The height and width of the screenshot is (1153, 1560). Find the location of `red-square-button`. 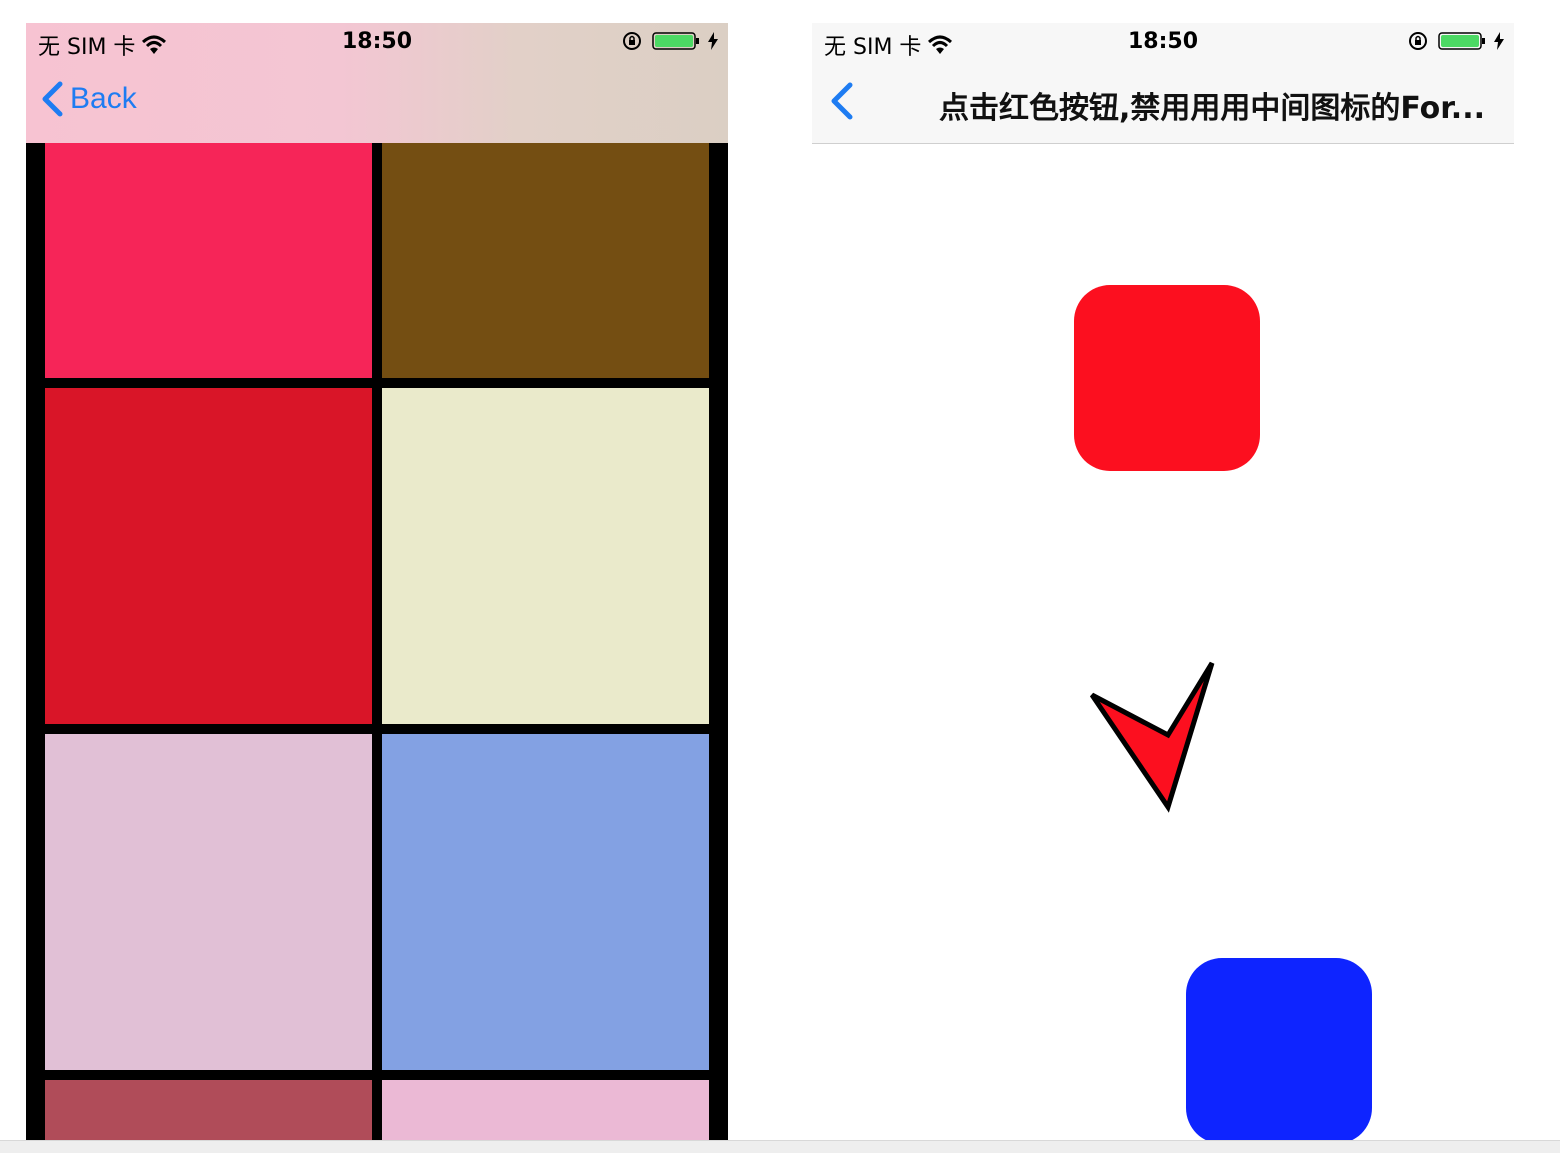

red-square-button is located at coordinates (1167, 378).